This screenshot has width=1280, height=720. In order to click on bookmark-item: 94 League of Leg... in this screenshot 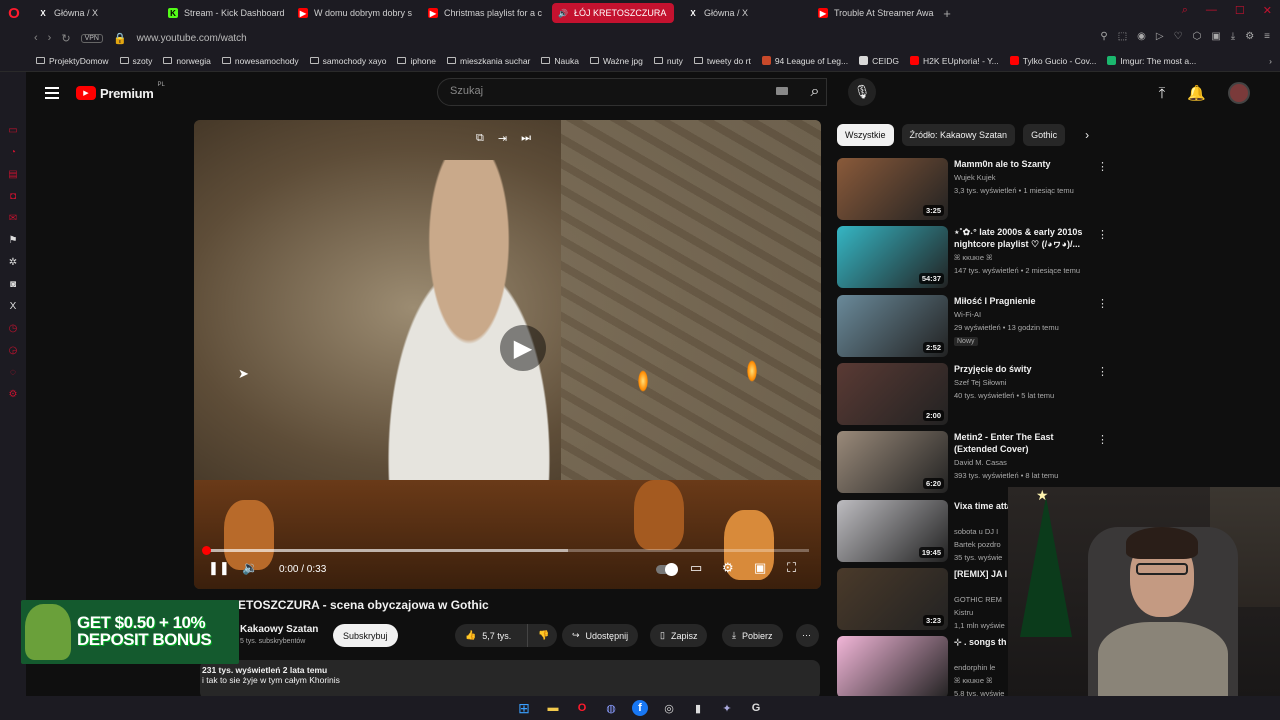, I will do `click(804, 61)`.